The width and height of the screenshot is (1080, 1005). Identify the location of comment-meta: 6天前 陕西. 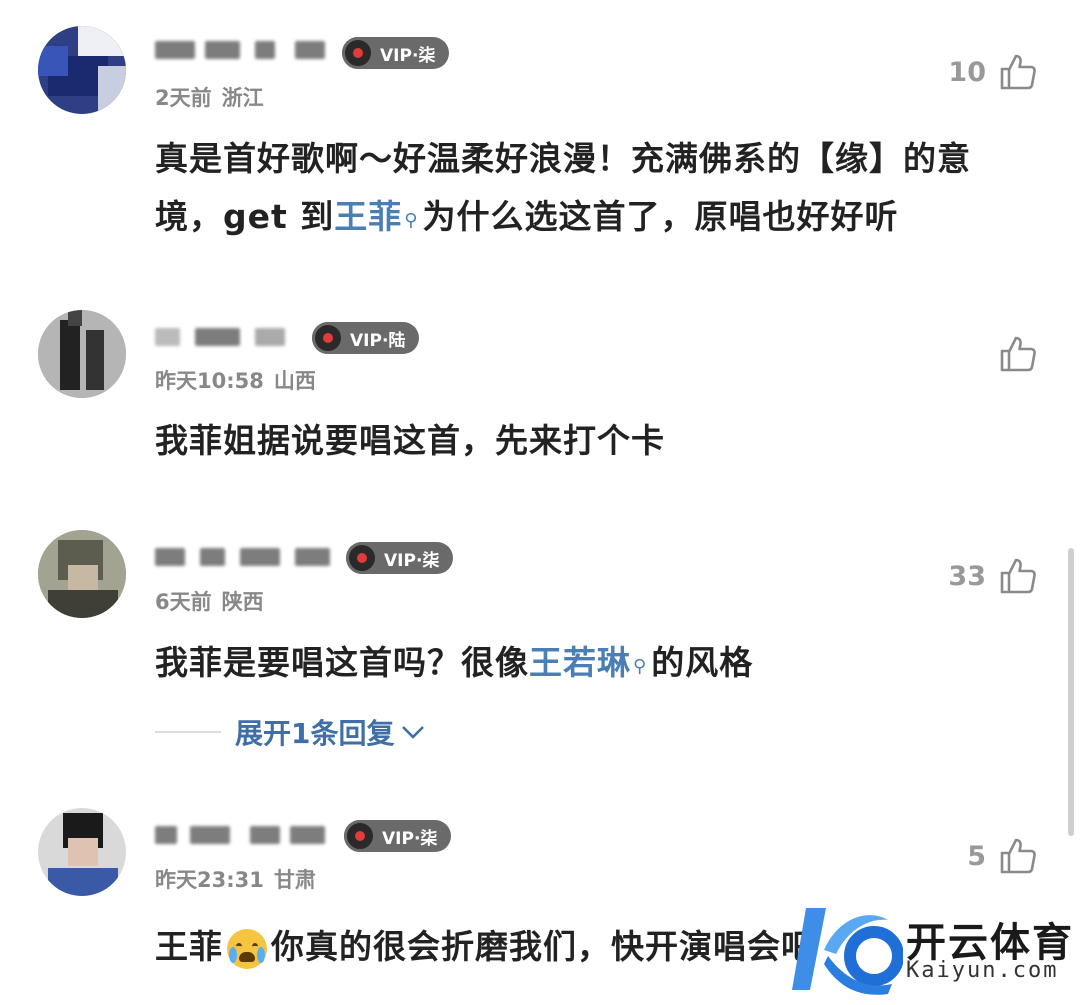
(209, 601).